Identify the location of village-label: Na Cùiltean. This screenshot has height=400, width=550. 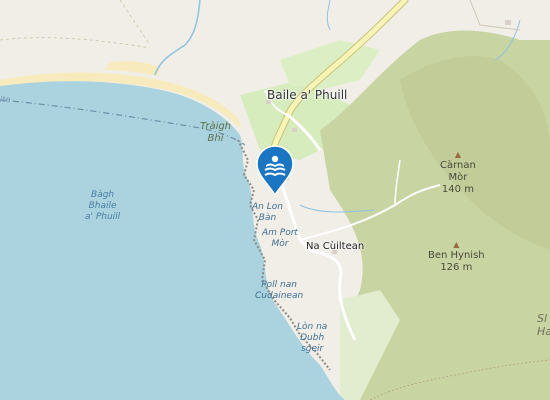
(335, 246).